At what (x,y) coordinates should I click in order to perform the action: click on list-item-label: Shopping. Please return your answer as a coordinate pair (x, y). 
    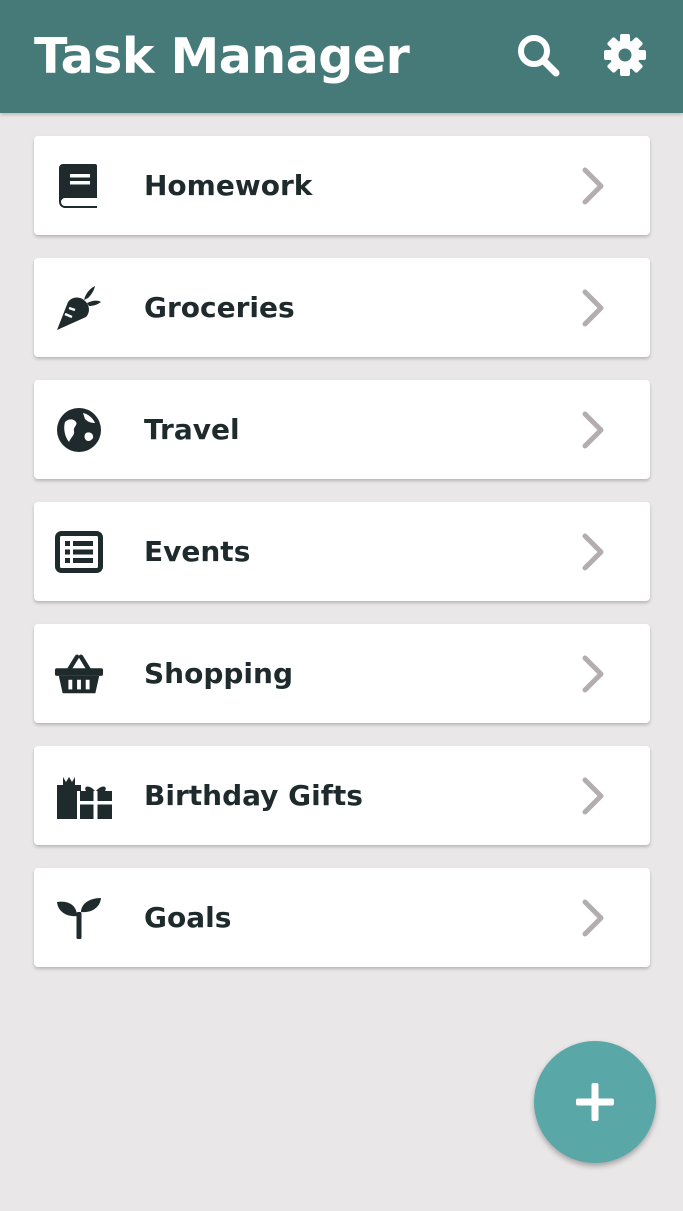
    Looking at the image, I should click on (218, 673).